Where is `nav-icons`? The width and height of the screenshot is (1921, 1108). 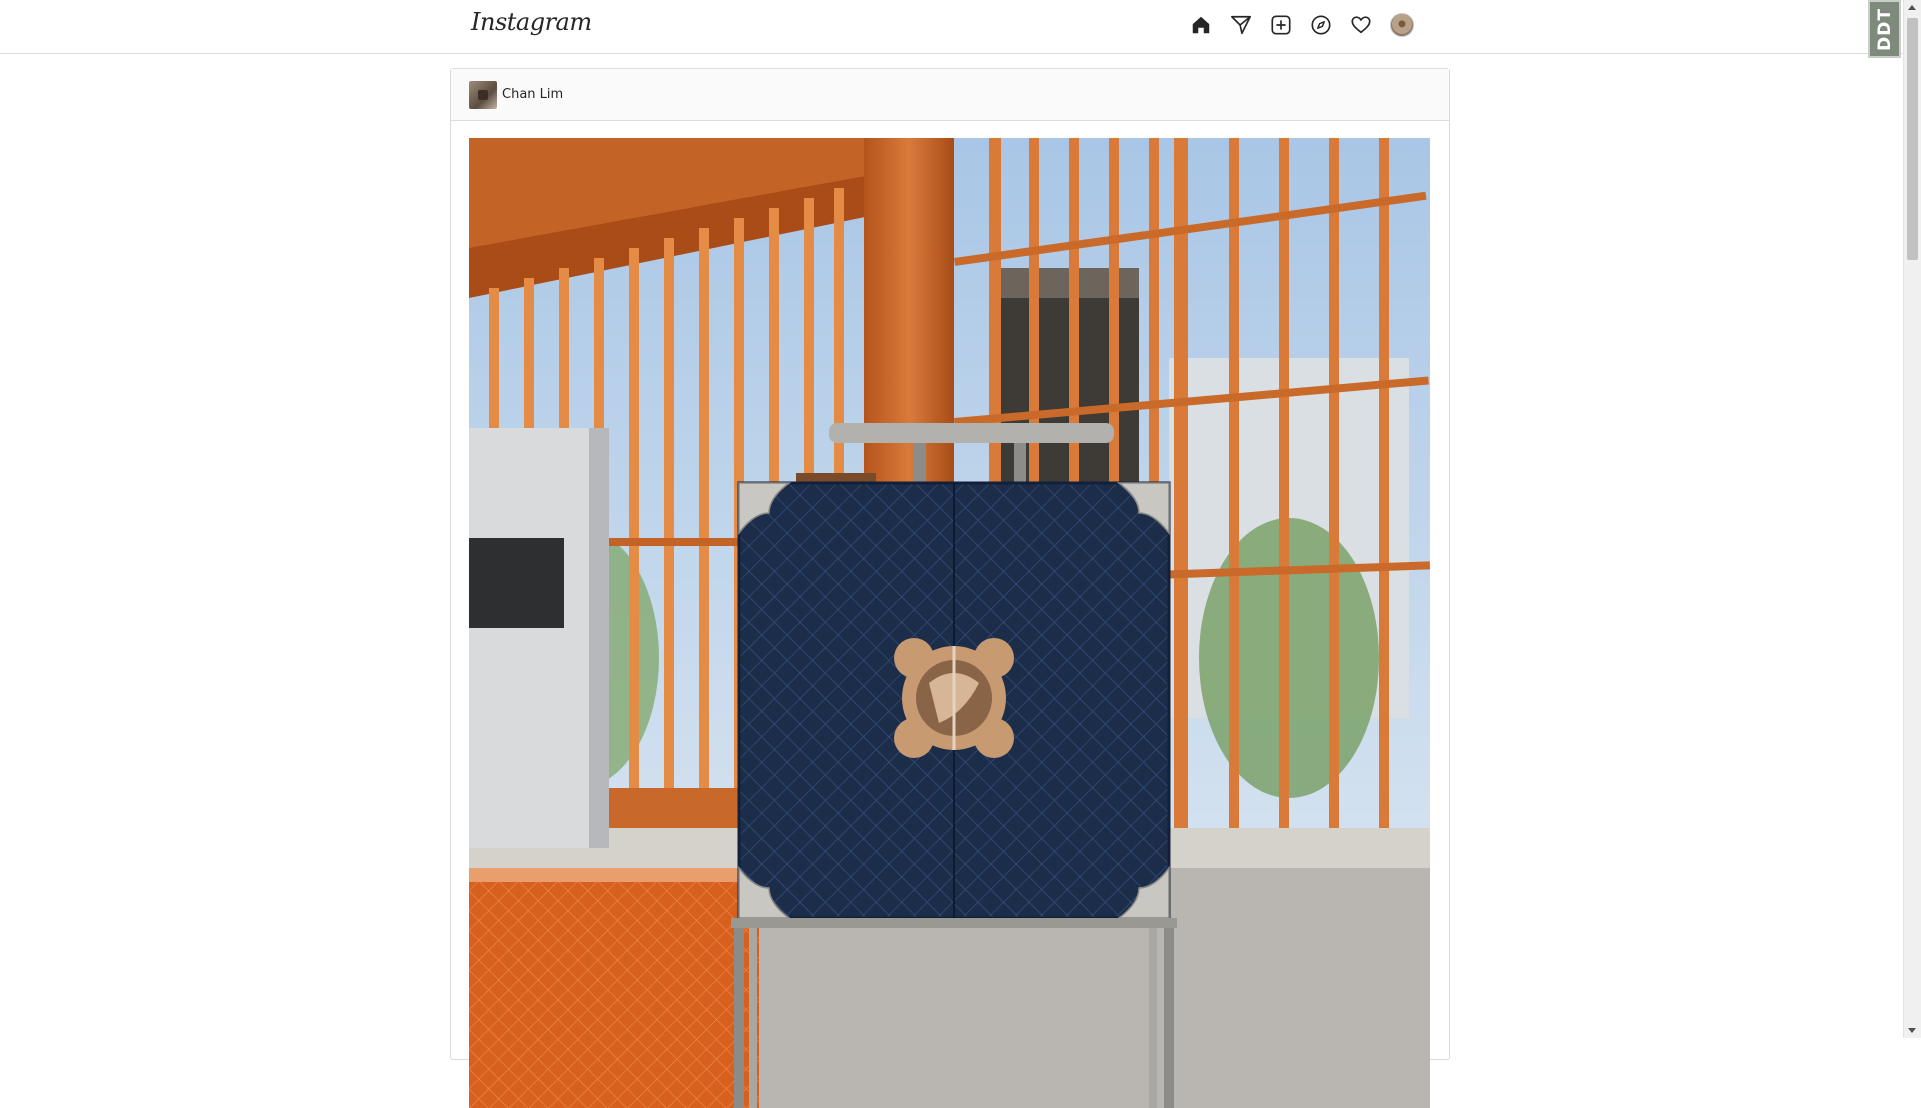
nav-icons is located at coordinates (1301, 25).